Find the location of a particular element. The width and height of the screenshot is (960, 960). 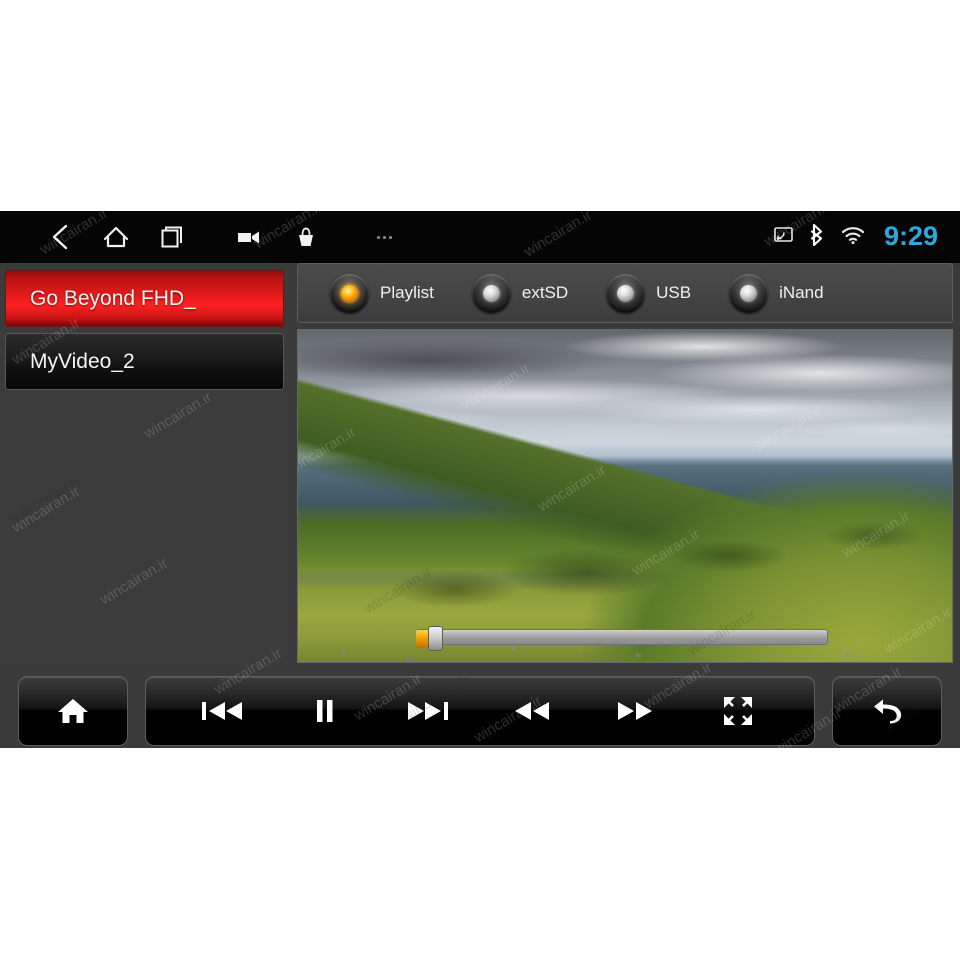

source-option-playlist: Playlist is located at coordinates (382, 293).